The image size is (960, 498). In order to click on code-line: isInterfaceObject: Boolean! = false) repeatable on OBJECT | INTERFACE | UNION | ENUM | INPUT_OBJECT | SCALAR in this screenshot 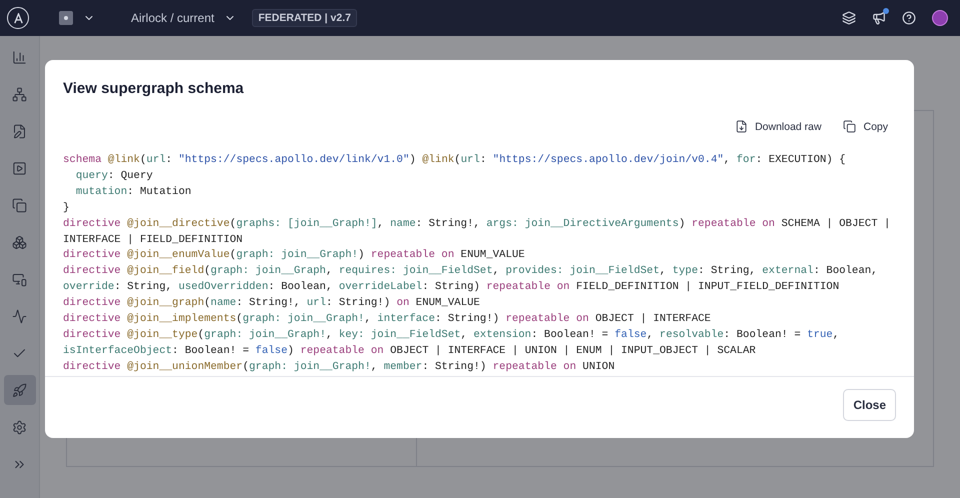, I will do `click(409, 351)`.